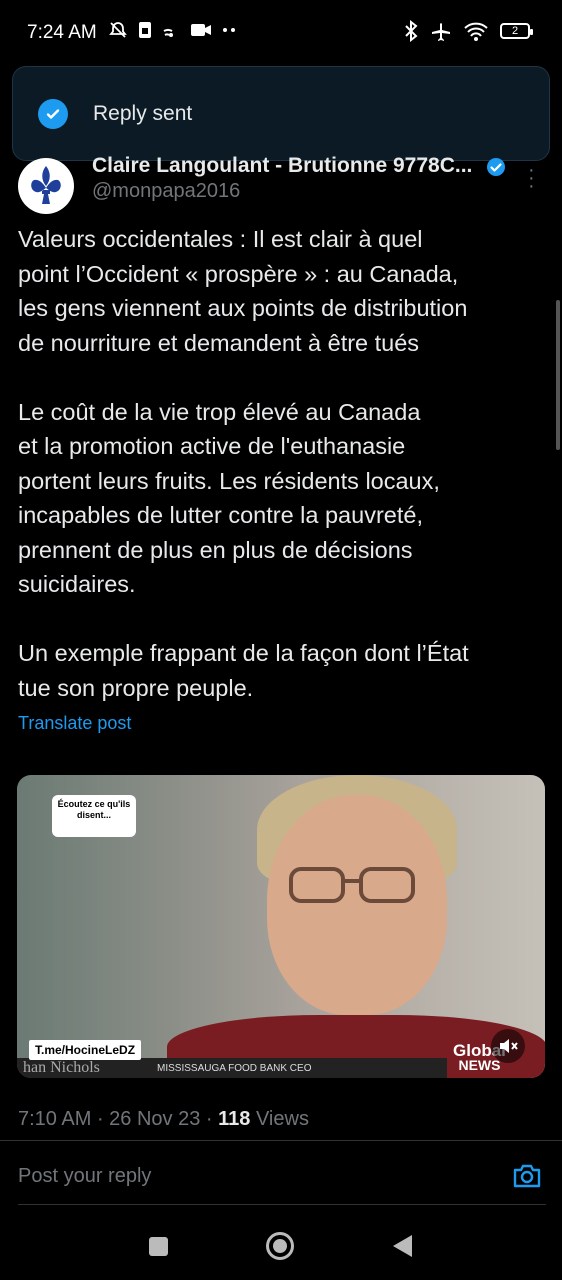 Image resolution: width=562 pixels, height=1280 pixels. Describe the element at coordinates (527, 1176) in the screenshot. I see `camera-icon` at that location.